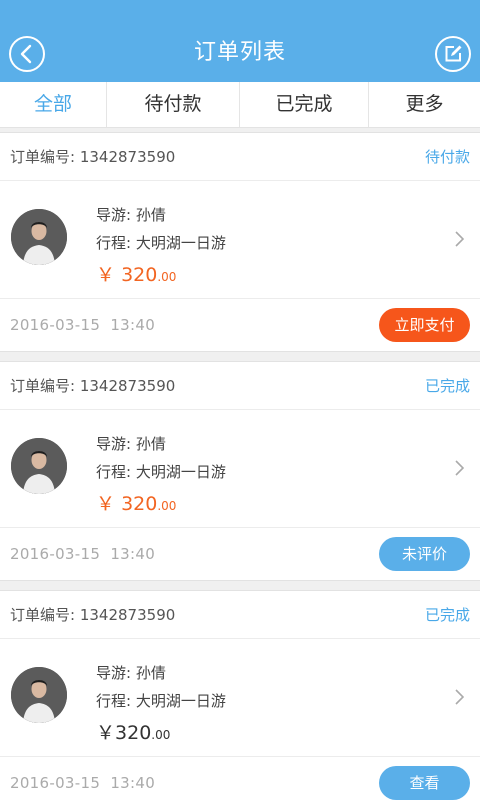 The height and width of the screenshot is (800, 480). What do you see at coordinates (239, 52) in the screenshot?
I see `page-title: 订单列表` at bounding box center [239, 52].